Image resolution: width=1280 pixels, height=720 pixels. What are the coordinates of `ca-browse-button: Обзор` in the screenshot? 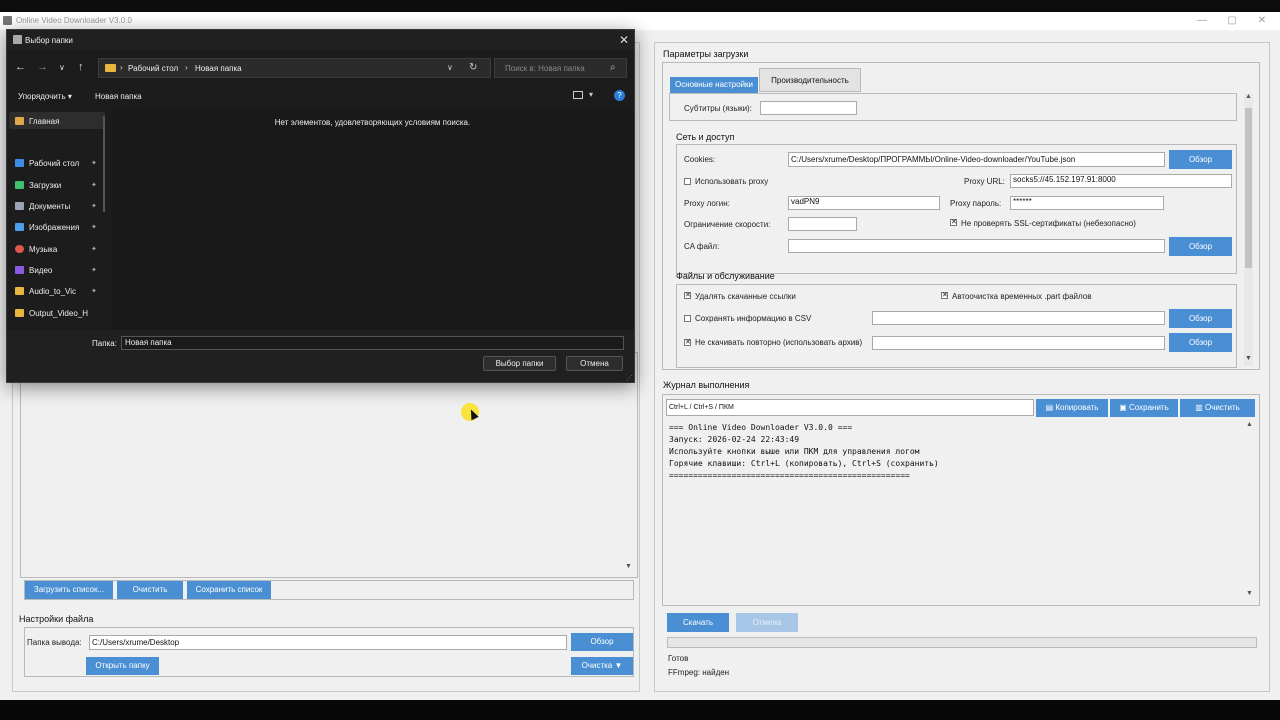 It's located at (1200, 246).